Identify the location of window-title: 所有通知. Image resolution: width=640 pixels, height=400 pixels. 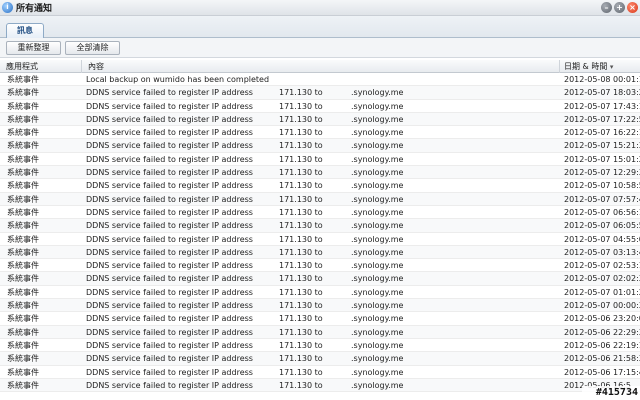
(34, 9).